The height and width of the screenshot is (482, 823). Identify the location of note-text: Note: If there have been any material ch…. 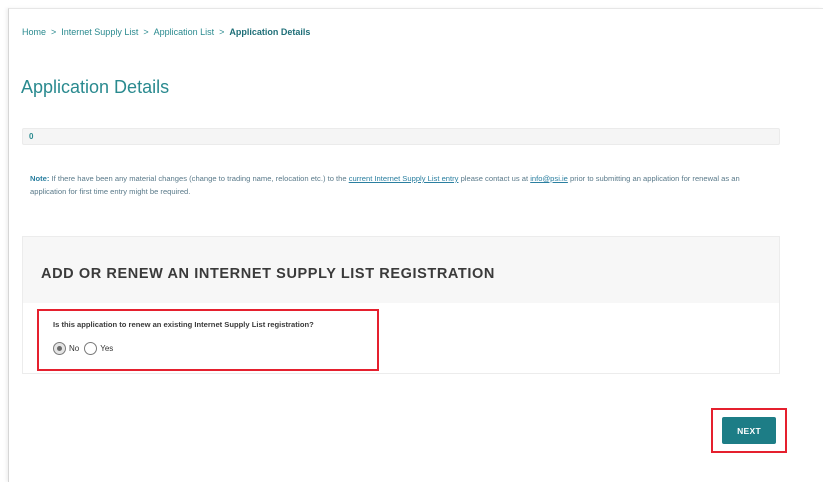
(400, 185).